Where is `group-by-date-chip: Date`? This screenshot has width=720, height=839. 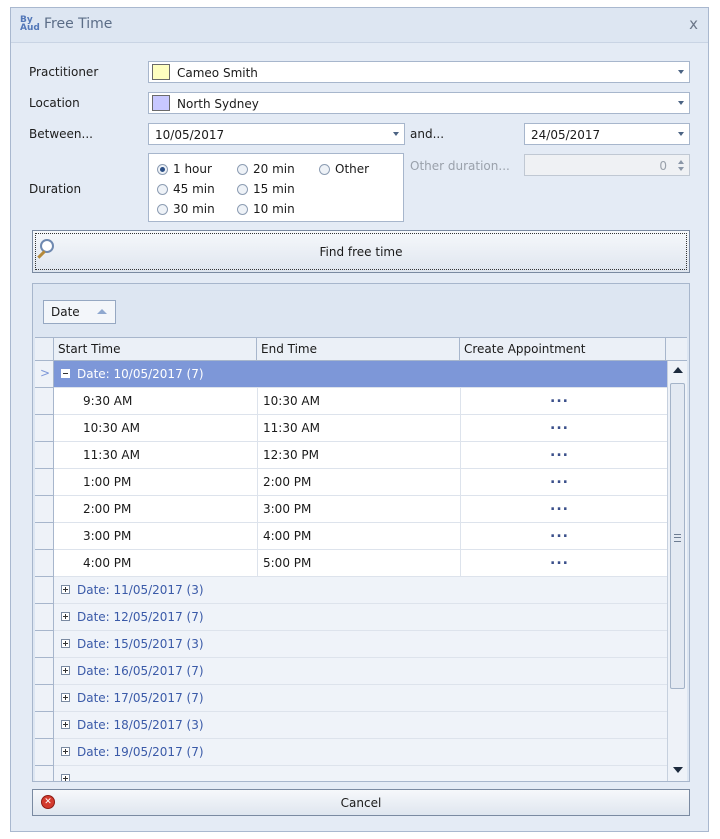
group-by-date-chip: Date is located at coordinates (79, 312).